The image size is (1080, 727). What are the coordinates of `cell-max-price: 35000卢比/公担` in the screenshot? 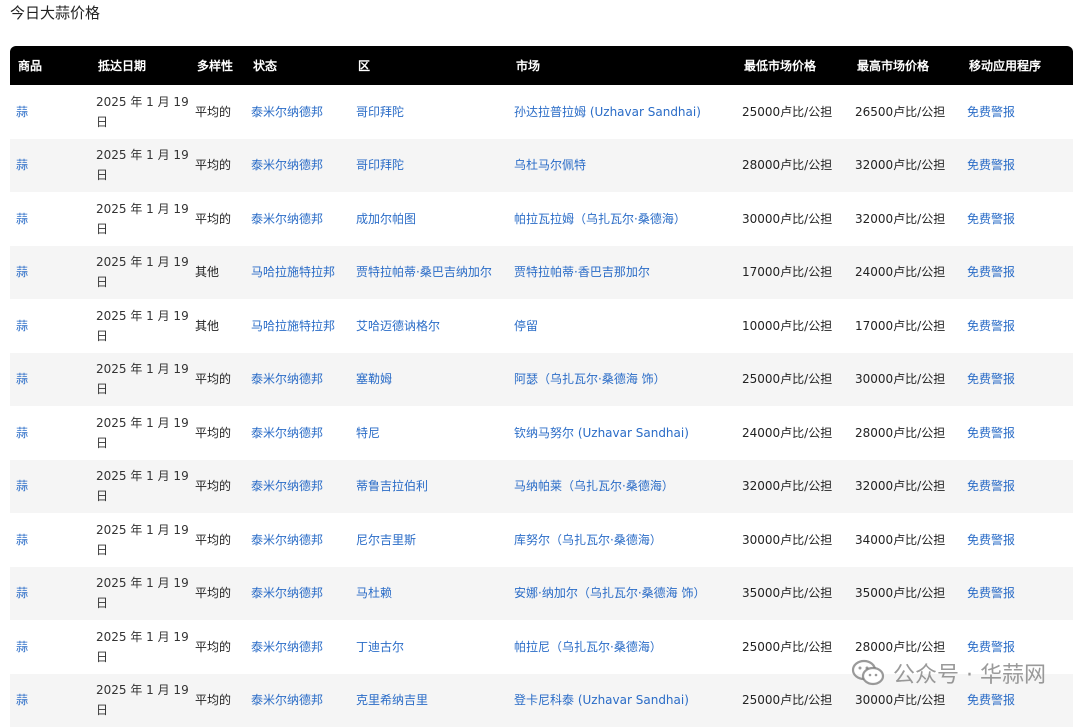 It's located at (900, 593).